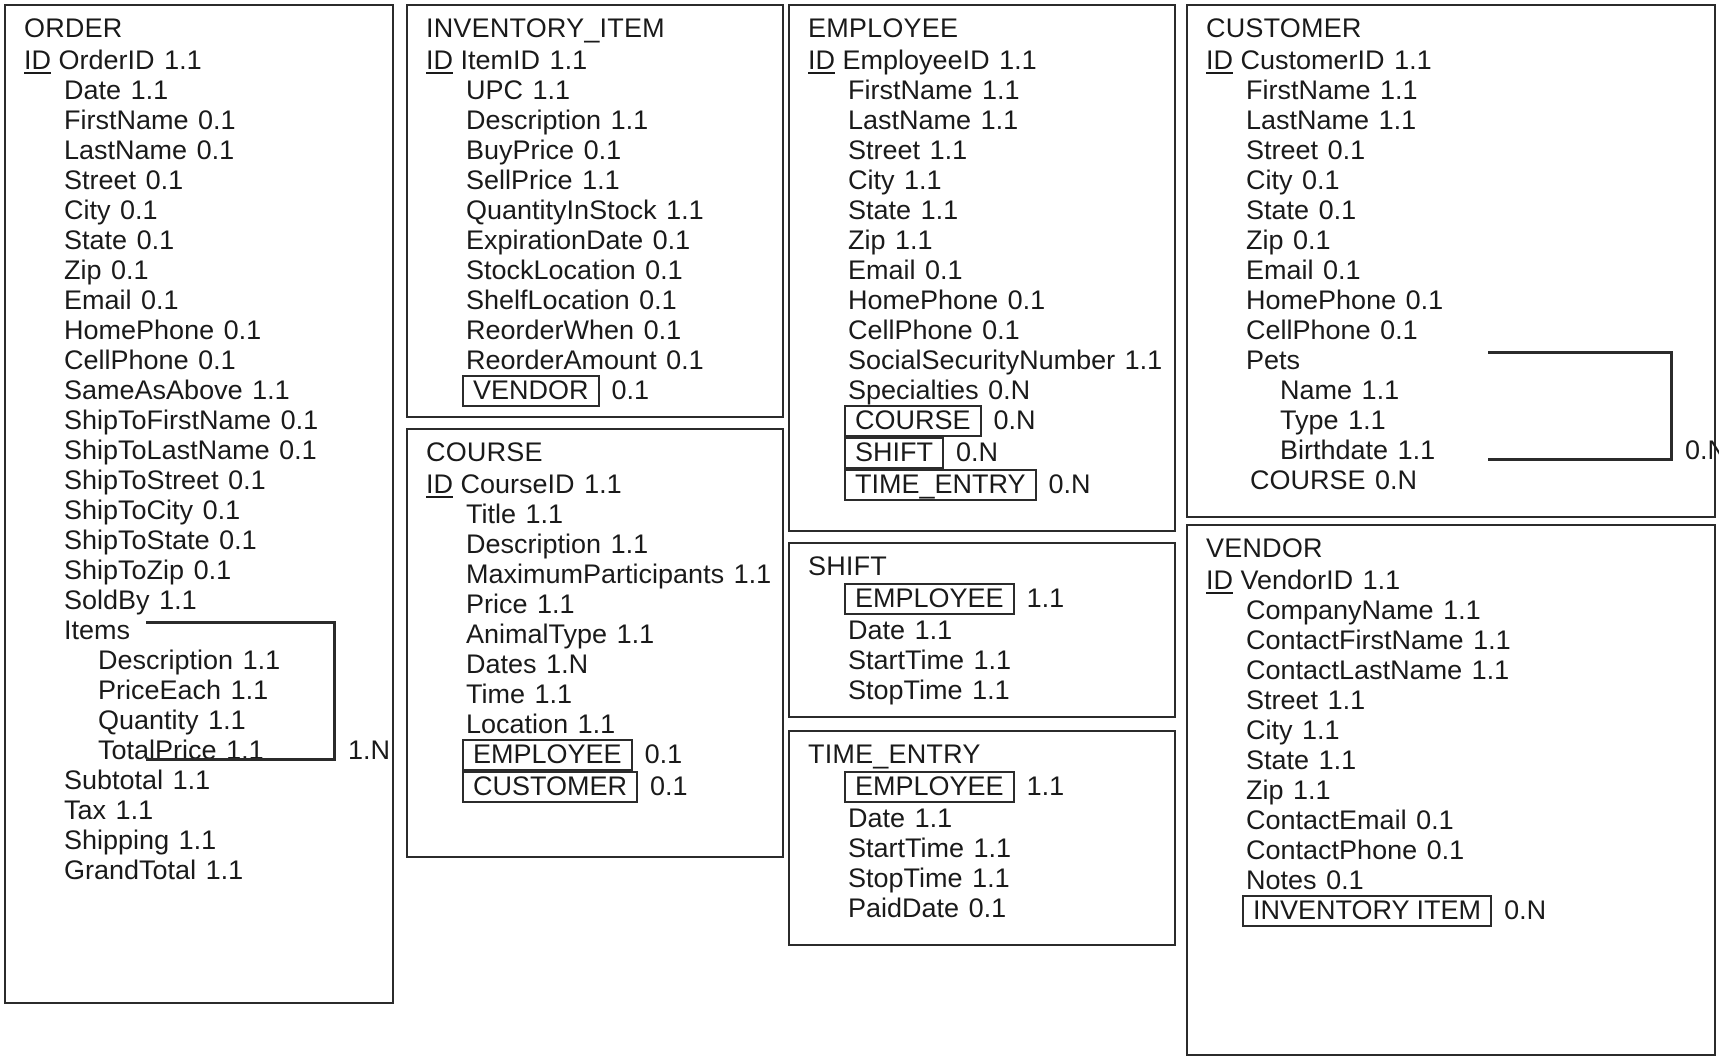 The height and width of the screenshot is (1063, 1719). I want to click on attribute-reference: VENDOR 0.1, so click(595, 391).